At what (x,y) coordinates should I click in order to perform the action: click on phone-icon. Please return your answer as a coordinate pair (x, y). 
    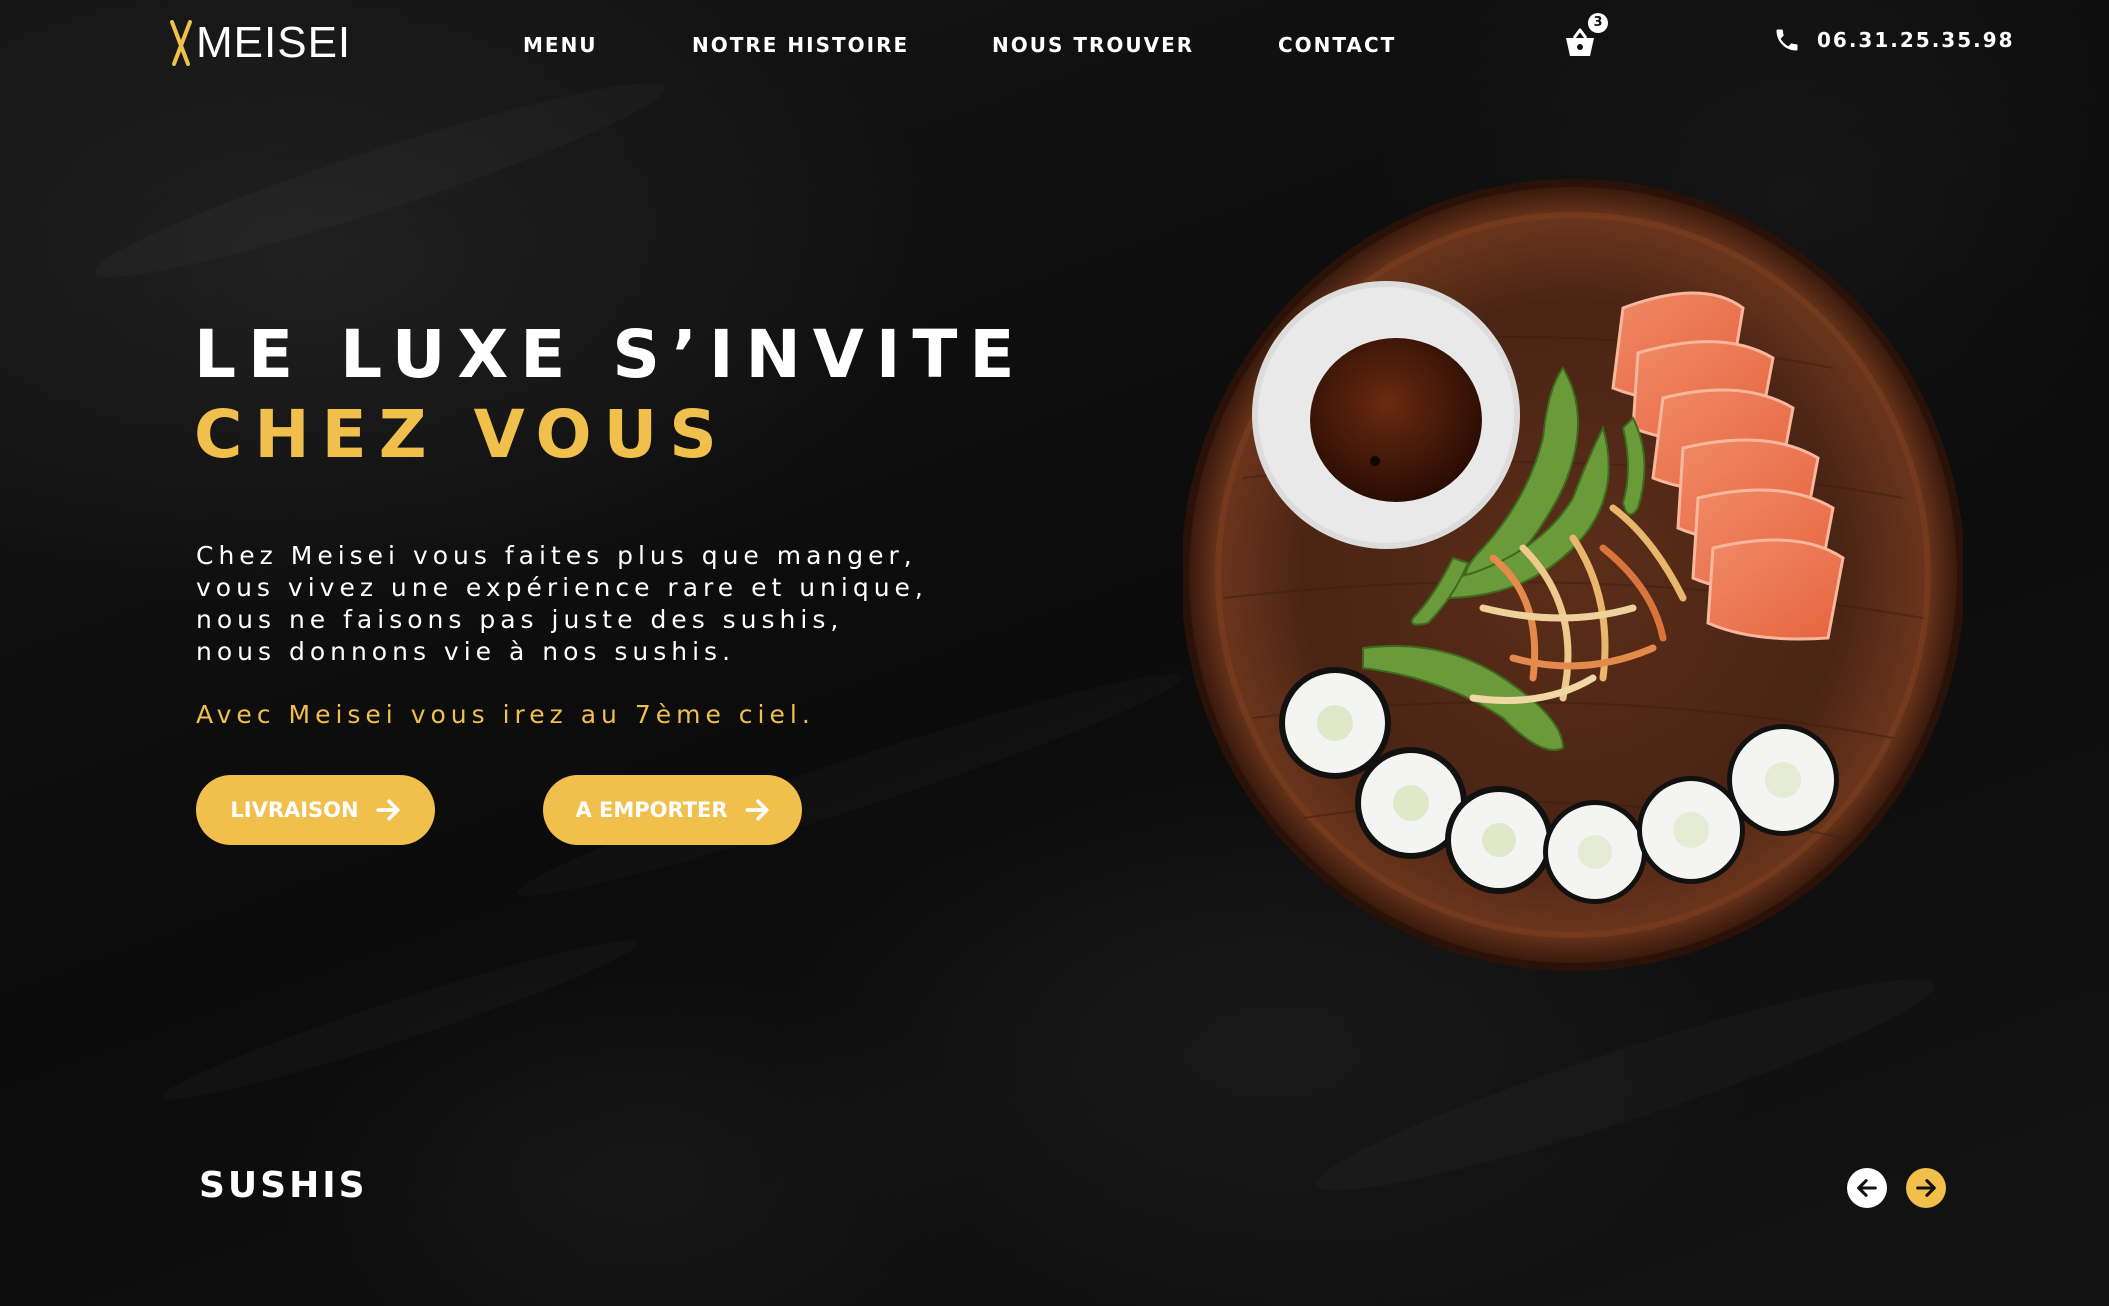
    Looking at the image, I should click on (1787, 40).